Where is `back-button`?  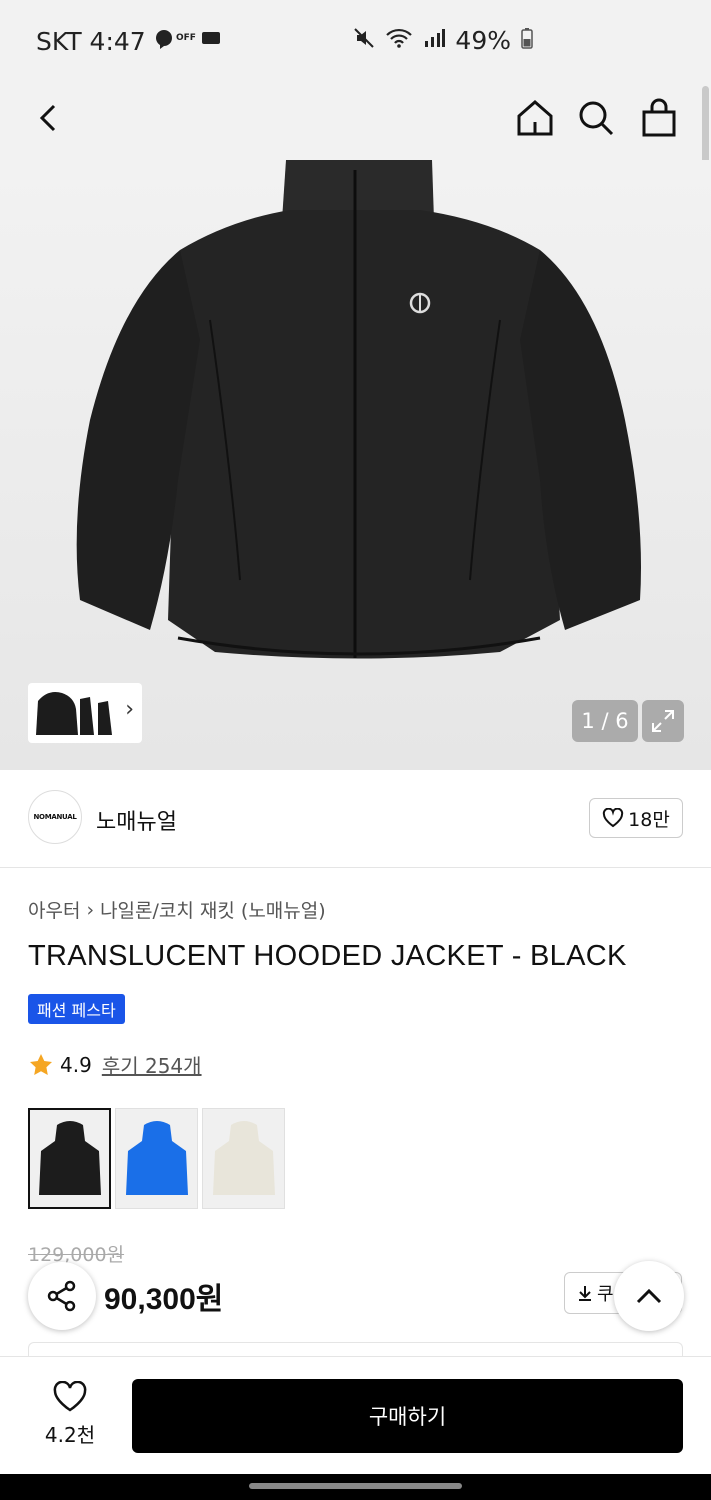
back-button is located at coordinates (48, 118).